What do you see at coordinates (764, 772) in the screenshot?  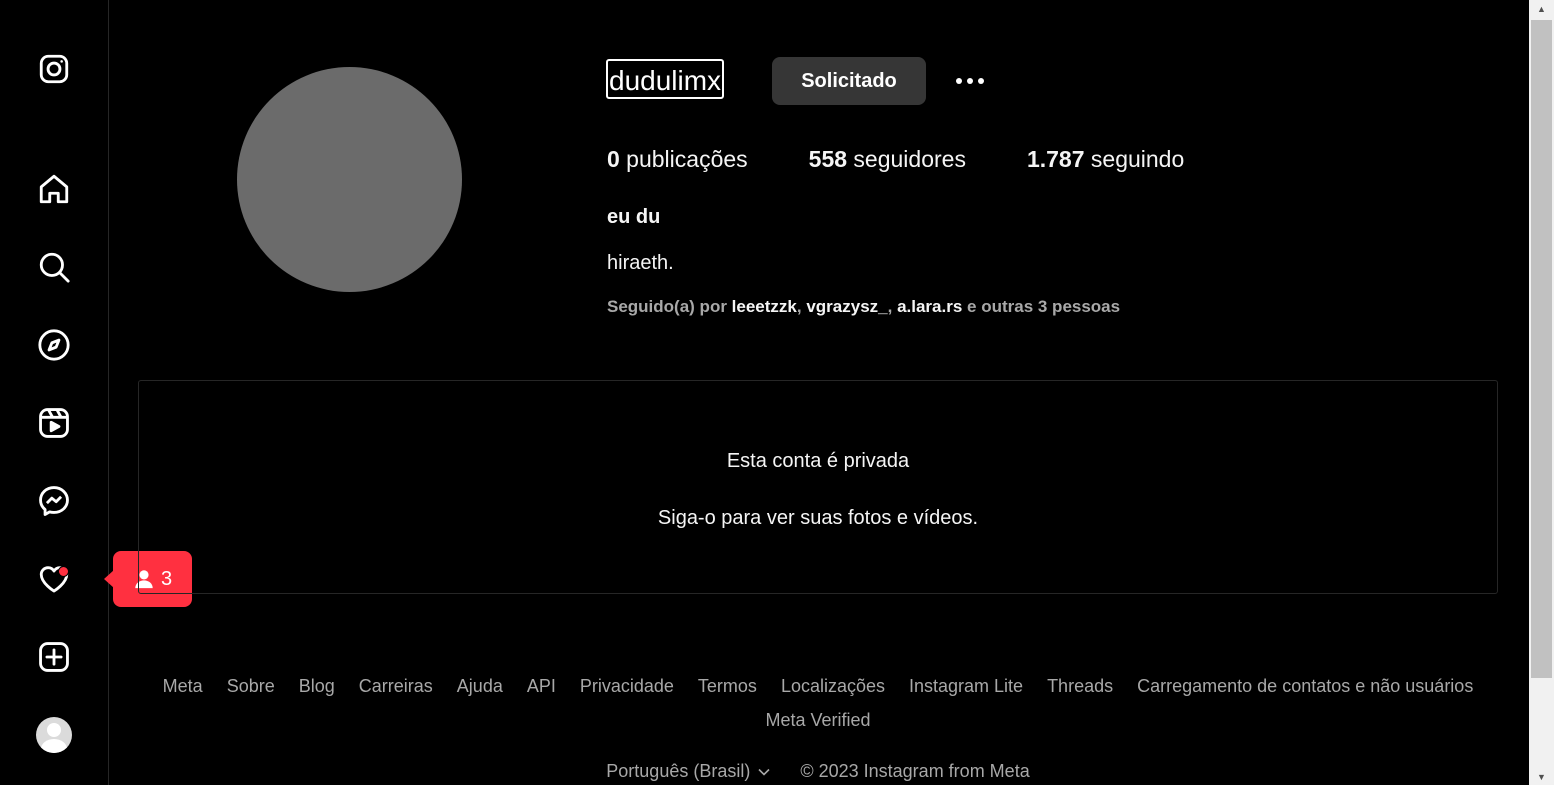 I see `chevron-down-icon` at bounding box center [764, 772].